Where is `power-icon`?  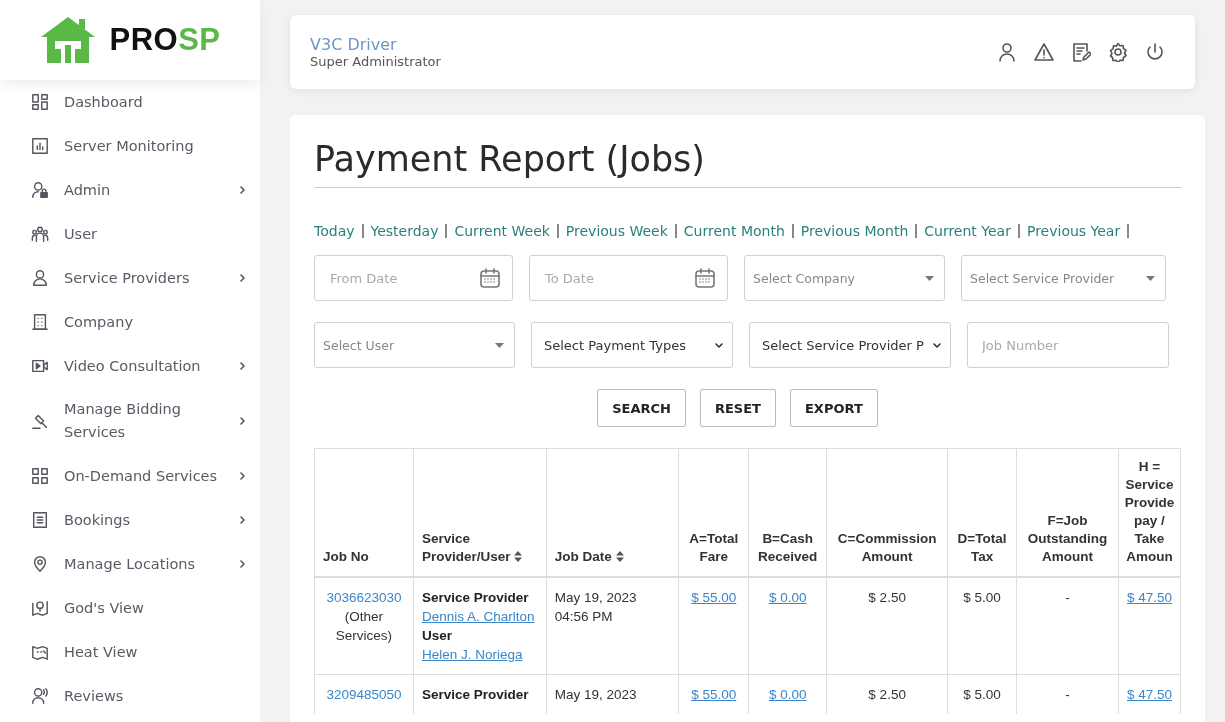 power-icon is located at coordinates (1155, 52).